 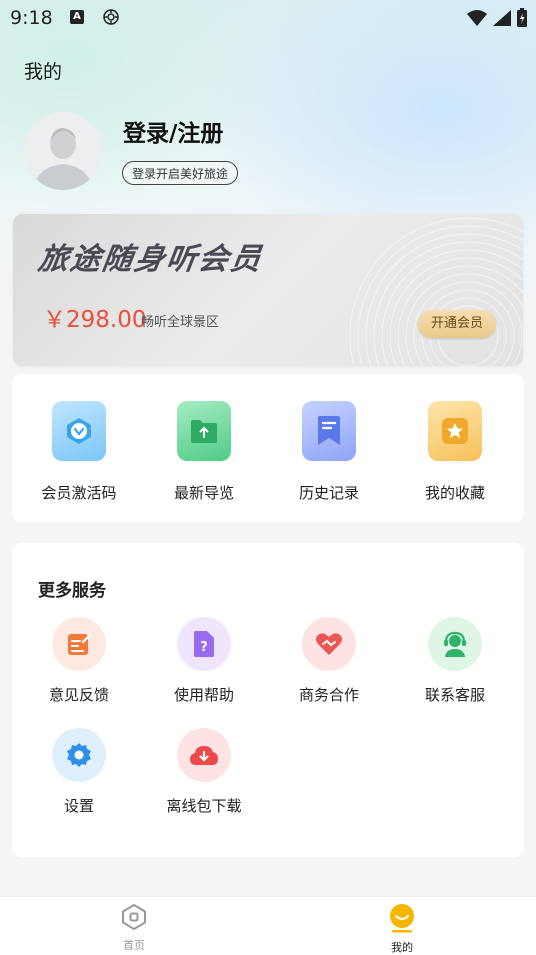 I want to click on customer-service-icon, so click(x=455, y=644).